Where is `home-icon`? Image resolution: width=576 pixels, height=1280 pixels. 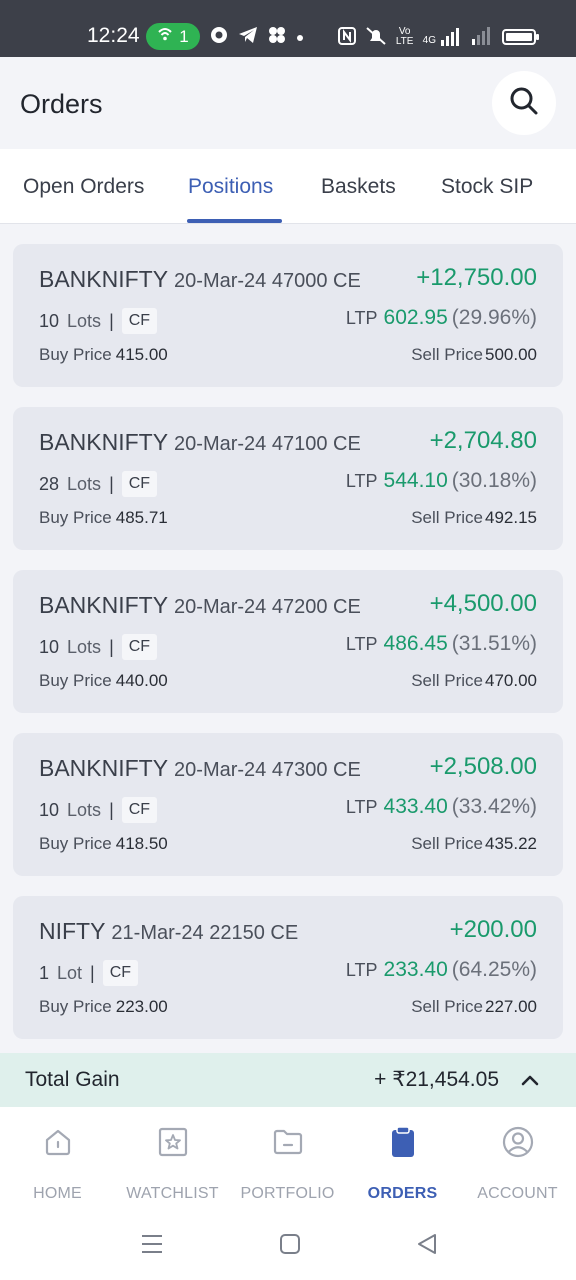 home-icon is located at coordinates (57, 1142).